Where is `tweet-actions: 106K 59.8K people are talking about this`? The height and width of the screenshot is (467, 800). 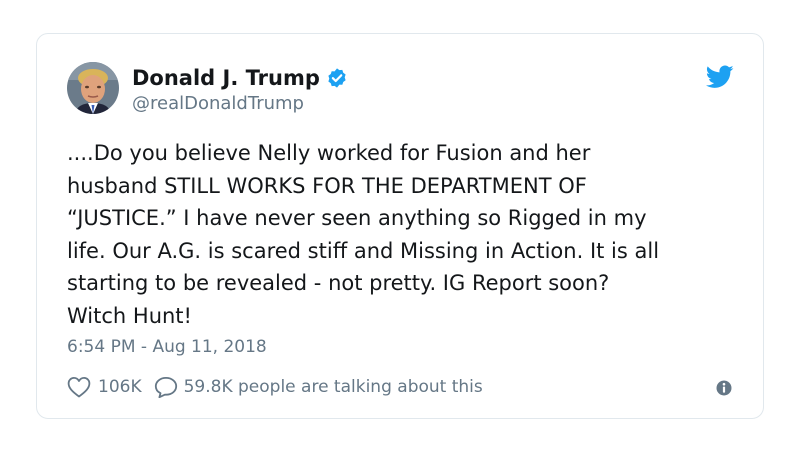
tweet-actions: 106K 59.8K people are talking about this is located at coordinates (275, 387).